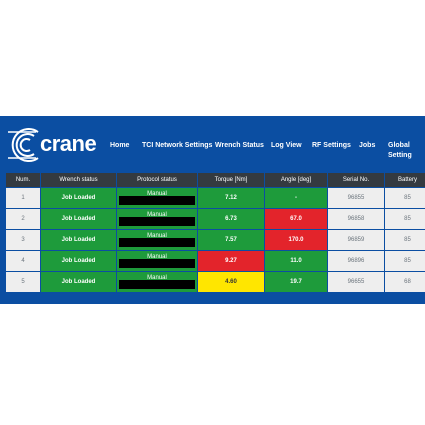 The image size is (425, 425). Describe the element at coordinates (405, 180) in the screenshot. I see `header-battery: Battery` at that location.